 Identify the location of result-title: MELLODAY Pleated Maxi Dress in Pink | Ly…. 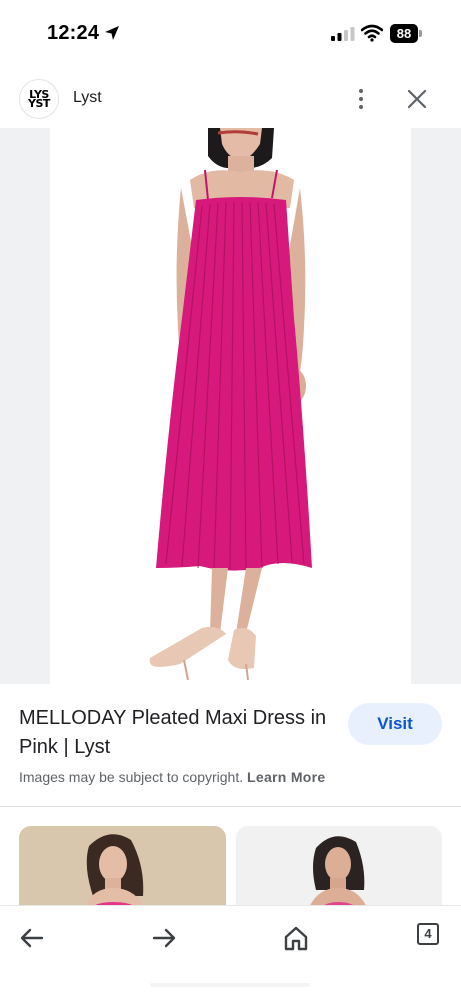
(179, 733).